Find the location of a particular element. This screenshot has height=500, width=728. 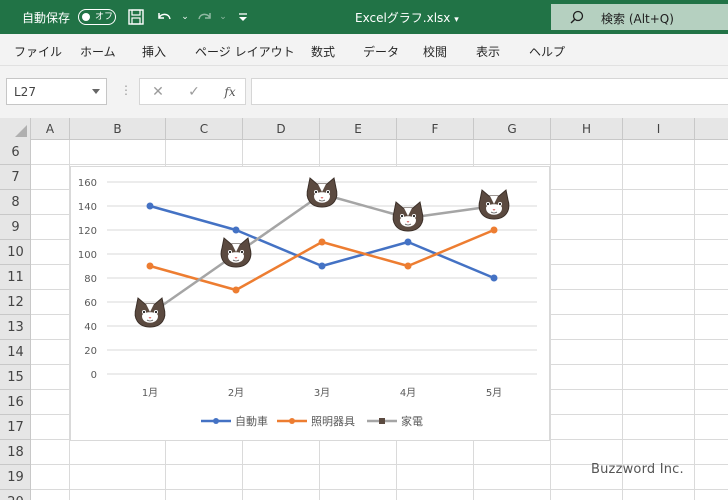

column-header-d: D is located at coordinates (281, 129).